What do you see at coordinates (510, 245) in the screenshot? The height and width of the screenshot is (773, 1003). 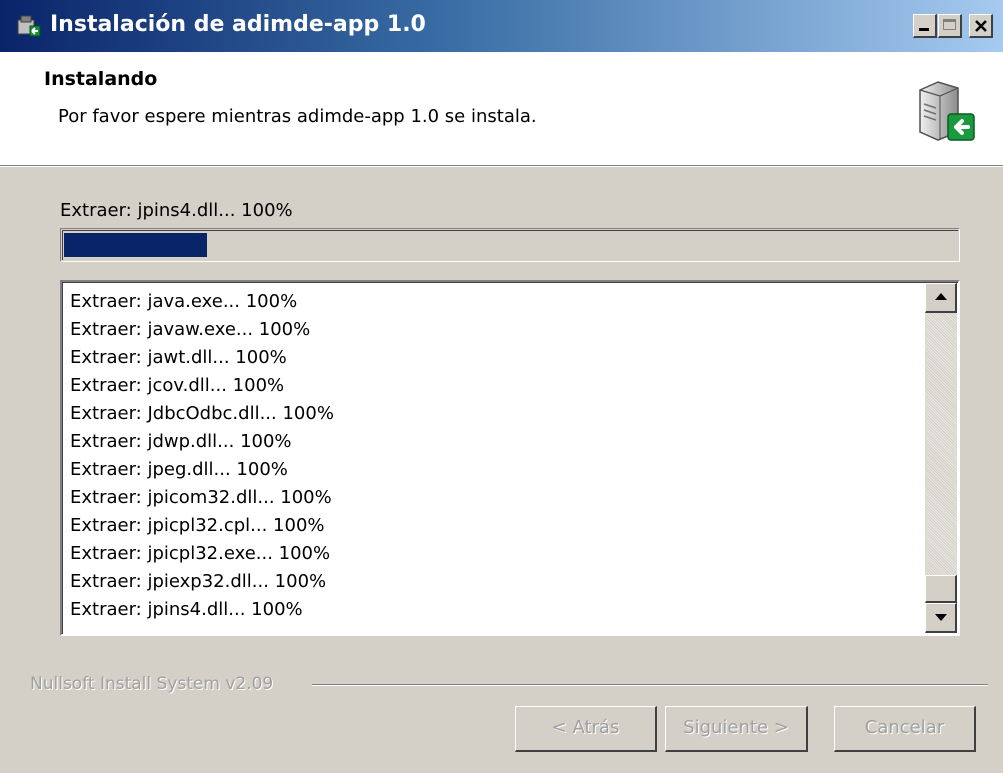 I see `progress-bar` at bounding box center [510, 245].